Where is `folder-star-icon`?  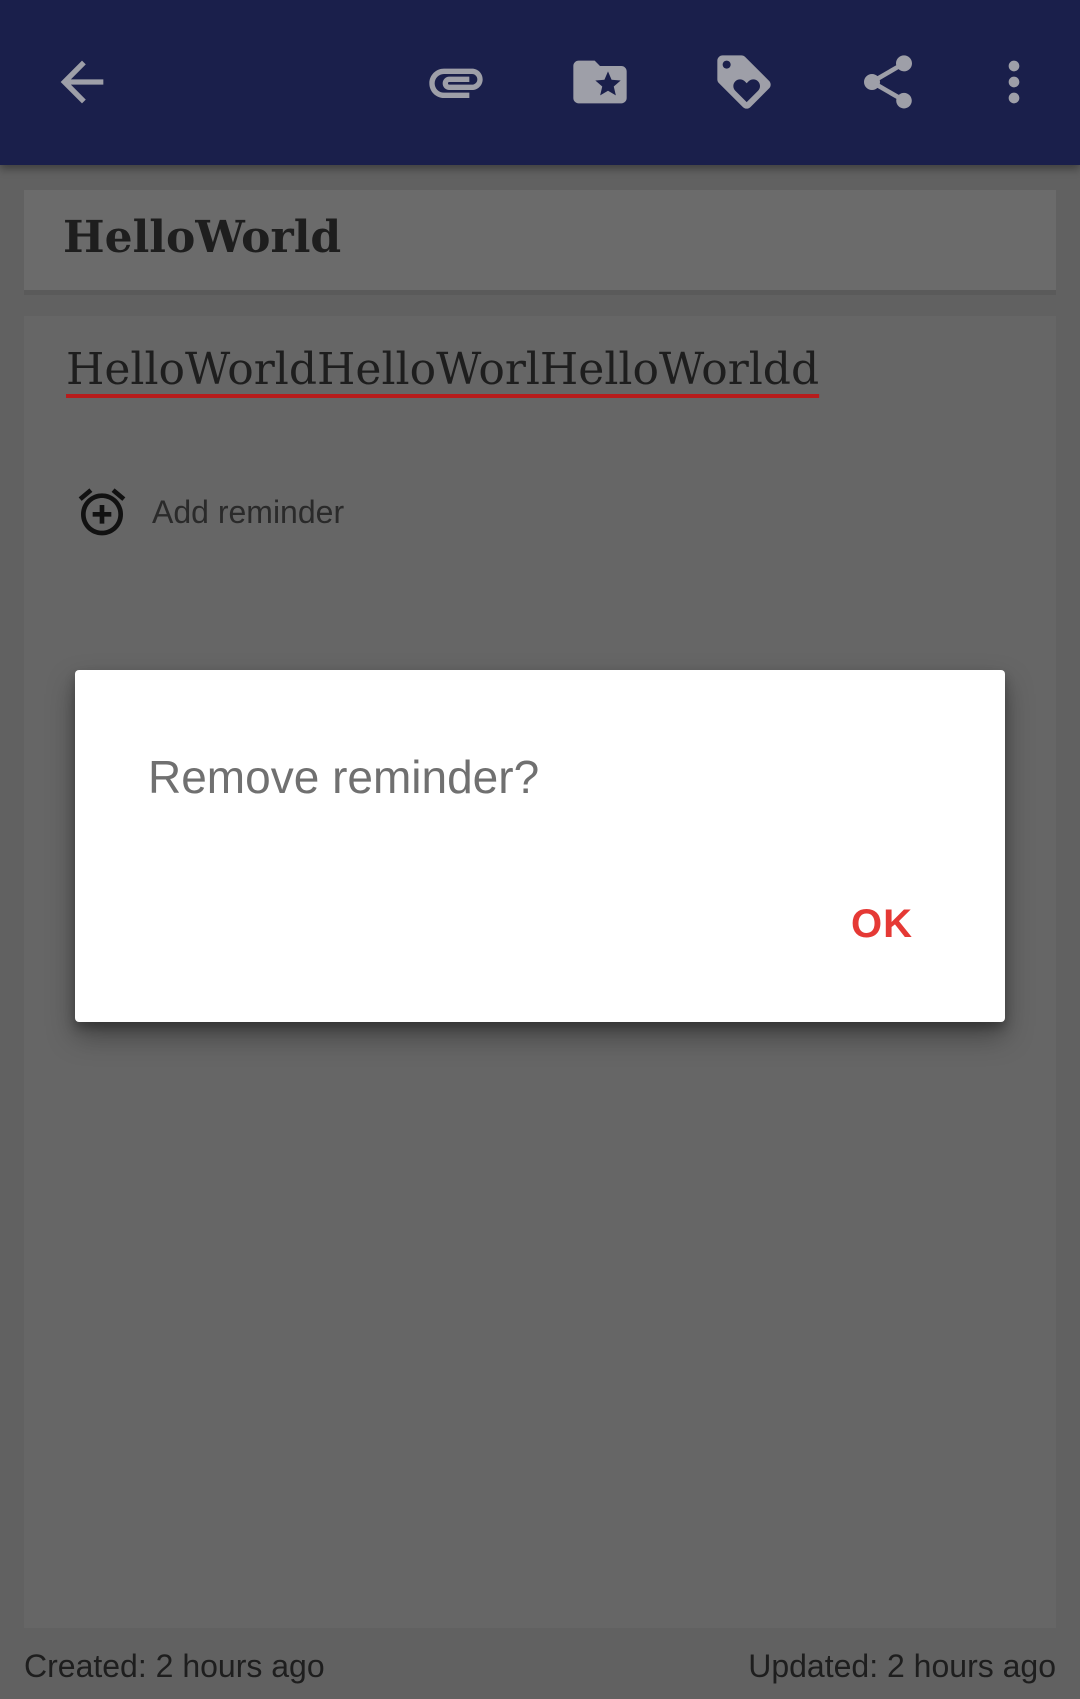 folder-star-icon is located at coordinates (600, 82).